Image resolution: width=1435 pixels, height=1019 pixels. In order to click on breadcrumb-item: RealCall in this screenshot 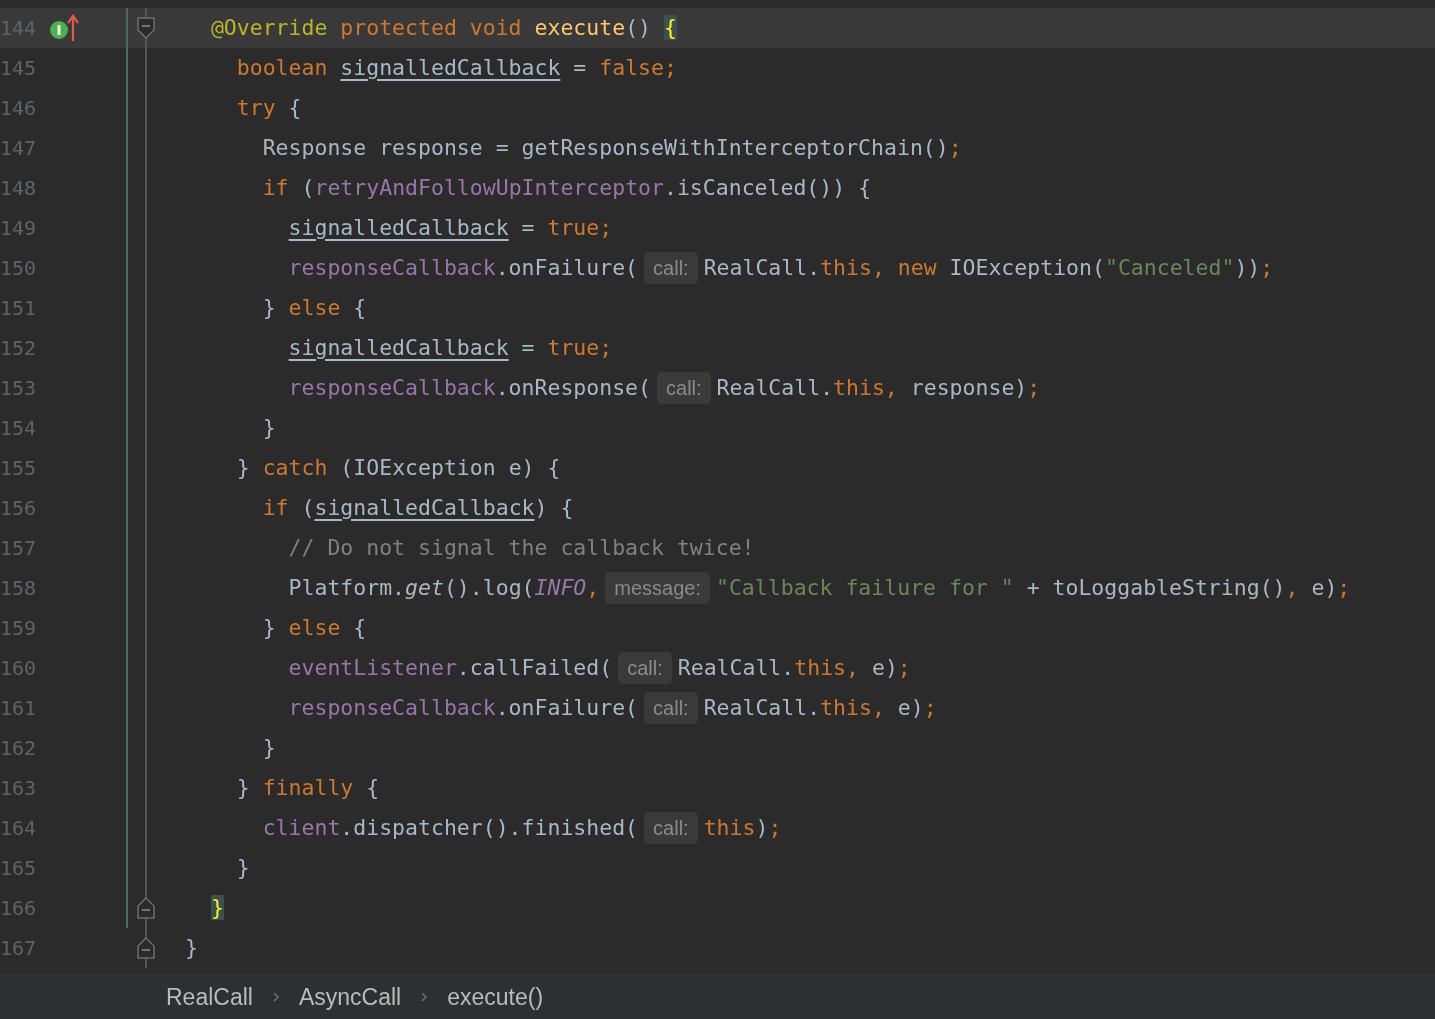, I will do `click(209, 997)`.